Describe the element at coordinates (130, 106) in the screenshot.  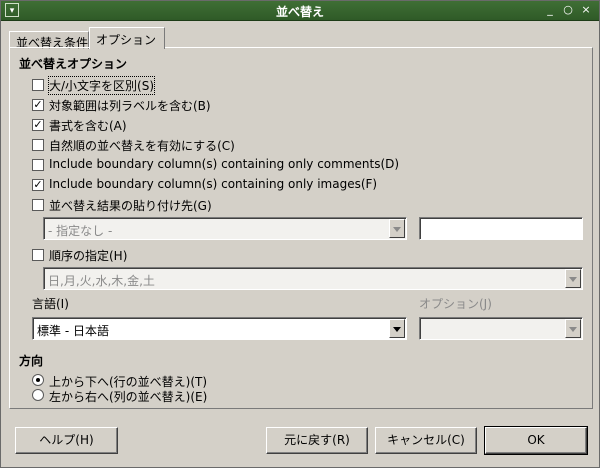
I see `checkbox-label: 対象範囲は列ラベルを含む(B)` at that location.